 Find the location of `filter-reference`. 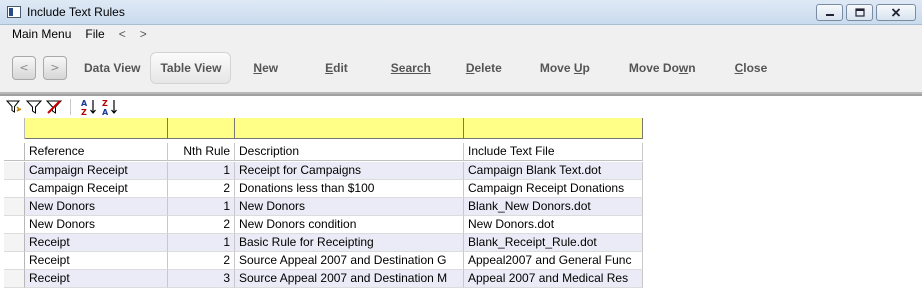

filter-reference is located at coordinates (96, 128).